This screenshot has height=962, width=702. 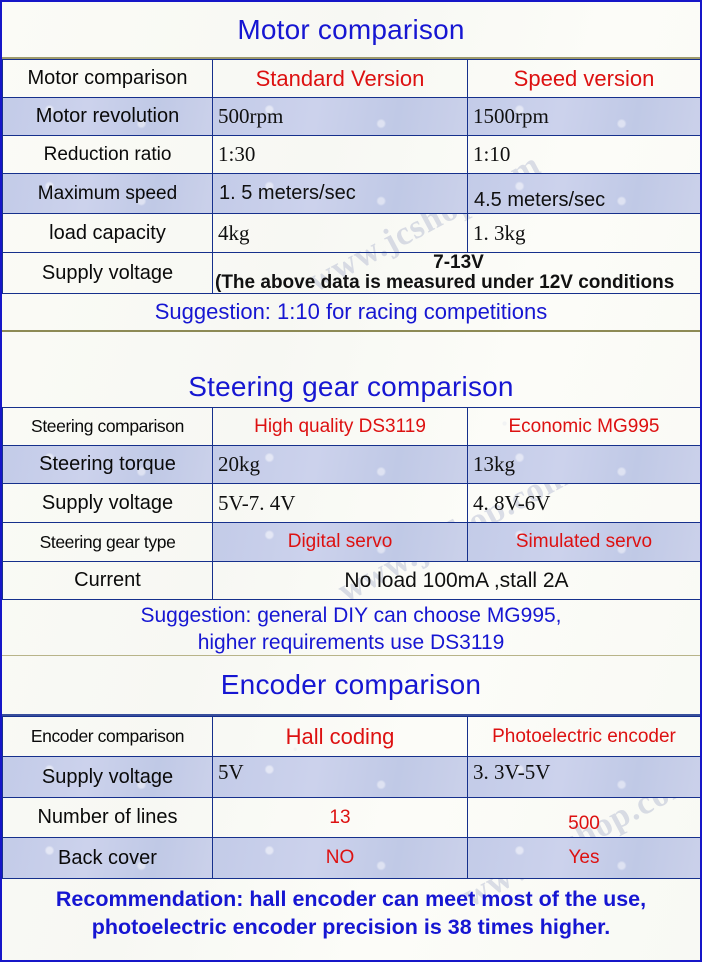 I want to click on encoder-header-photoelectric: Photoelectric encoder, so click(x=583, y=736).